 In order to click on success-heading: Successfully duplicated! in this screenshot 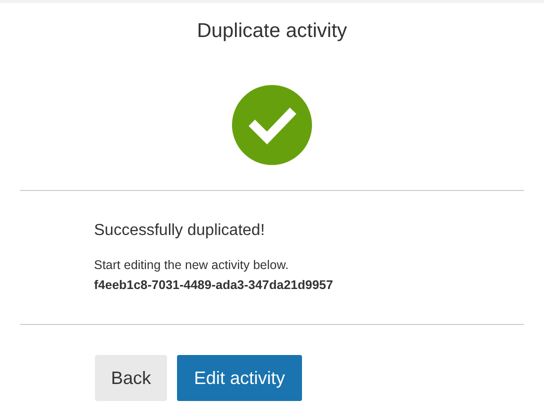, I will do `click(180, 231)`.